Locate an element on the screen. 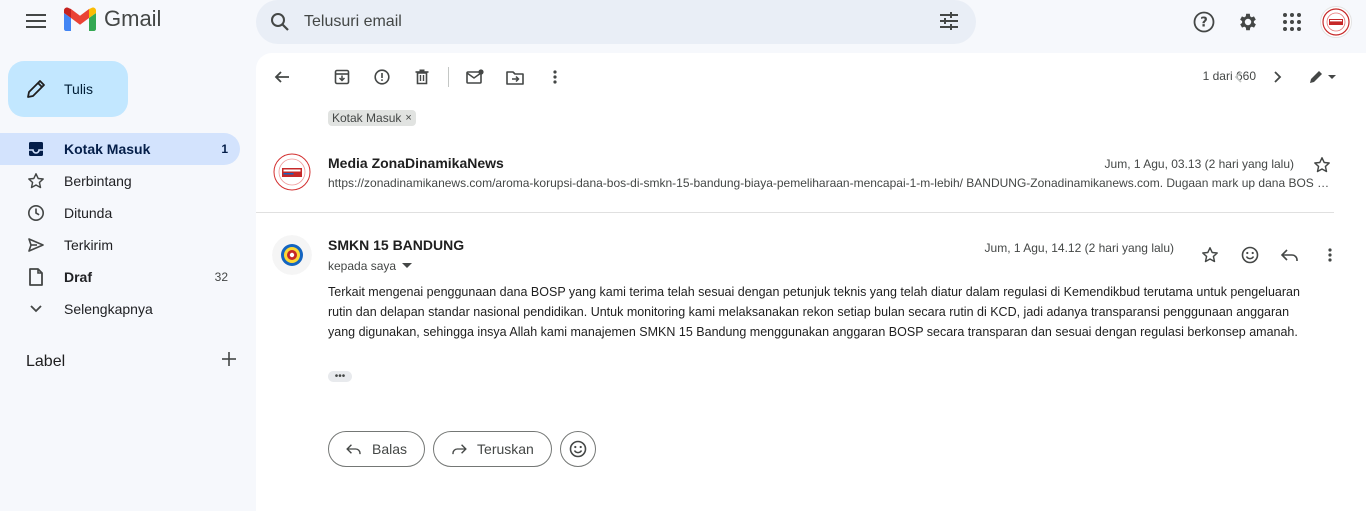  mark-unread-icon is located at coordinates (475, 77).